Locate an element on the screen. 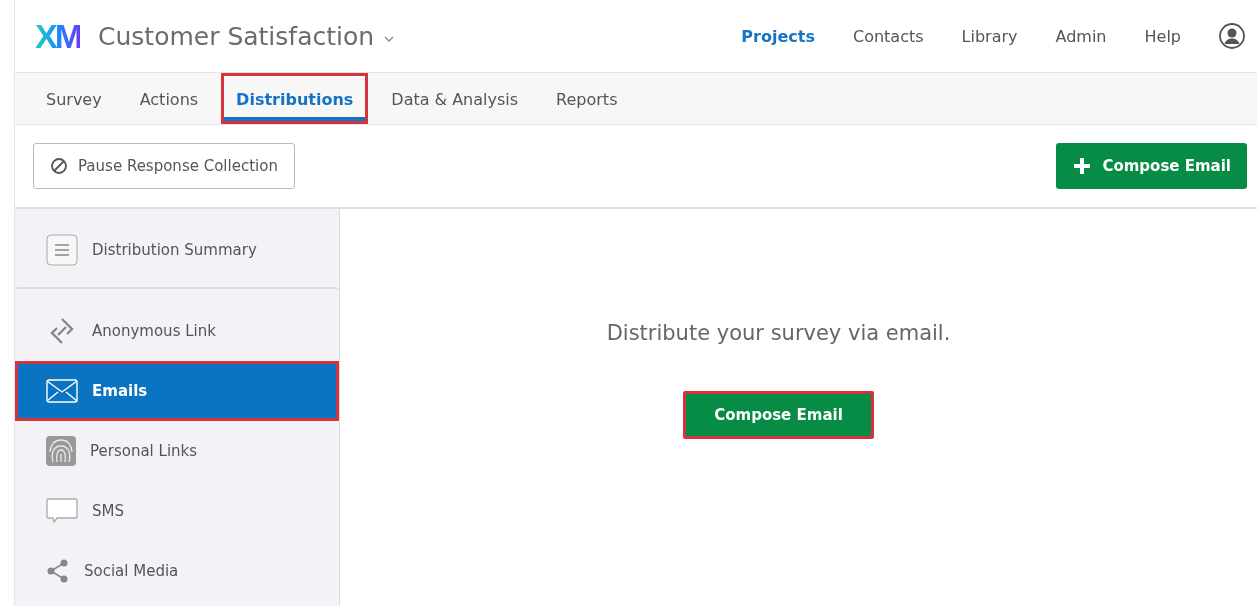 This screenshot has width=1257, height=606. nav-link: Help is located at coordinates (1162, 36).